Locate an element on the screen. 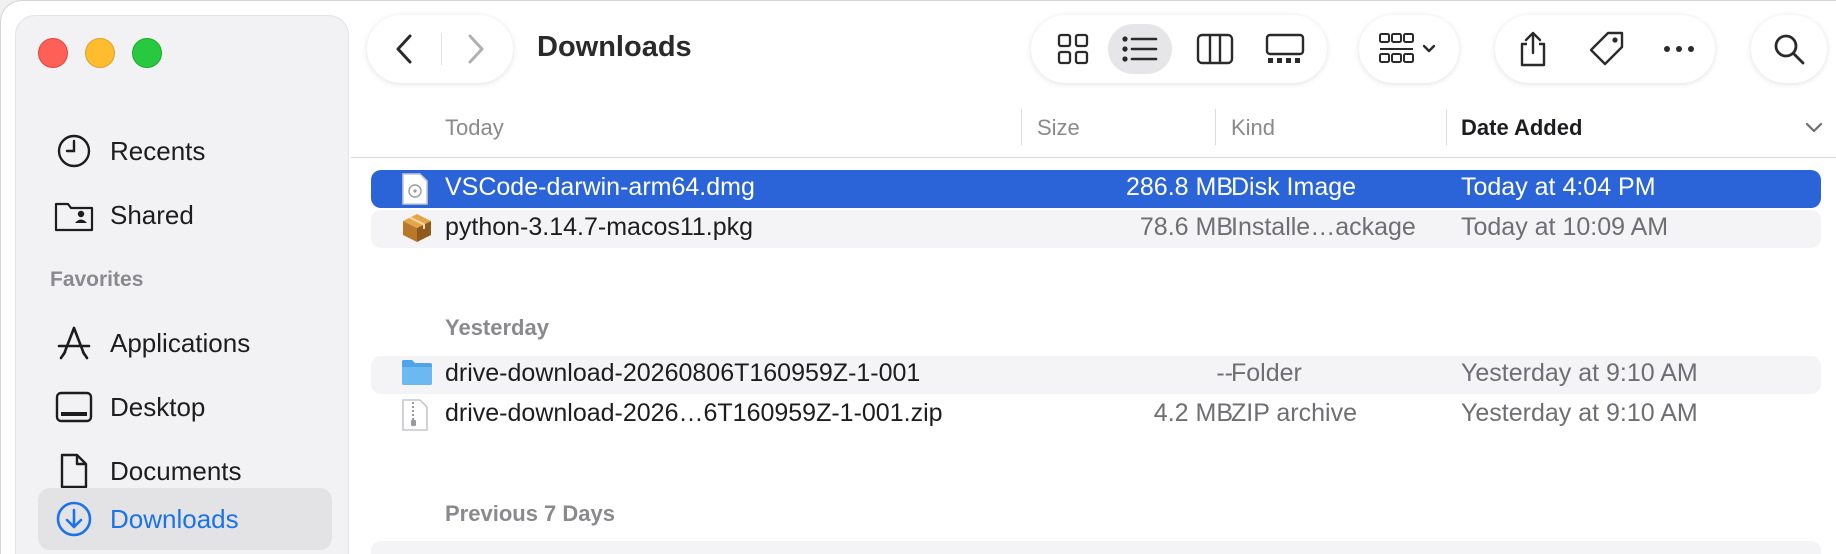 Image resolution: width=1836 pixels, height=554 pixels. icon-view-button is located at coordinates (1073, 49).